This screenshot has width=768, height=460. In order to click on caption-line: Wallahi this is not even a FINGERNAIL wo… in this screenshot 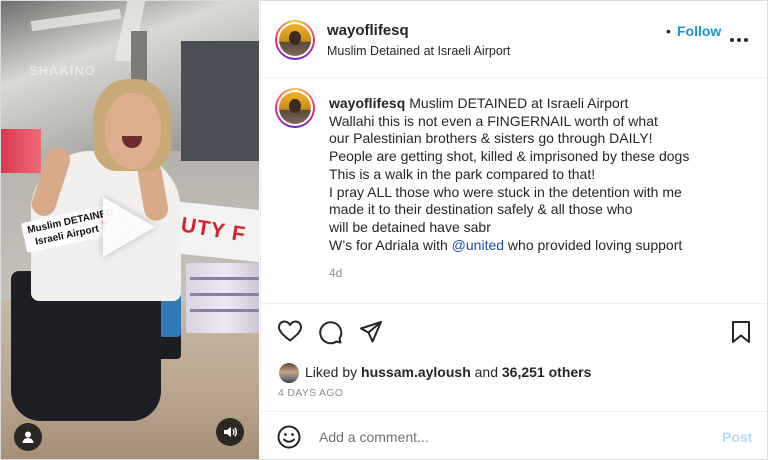, I will do `click(493, 120)`.